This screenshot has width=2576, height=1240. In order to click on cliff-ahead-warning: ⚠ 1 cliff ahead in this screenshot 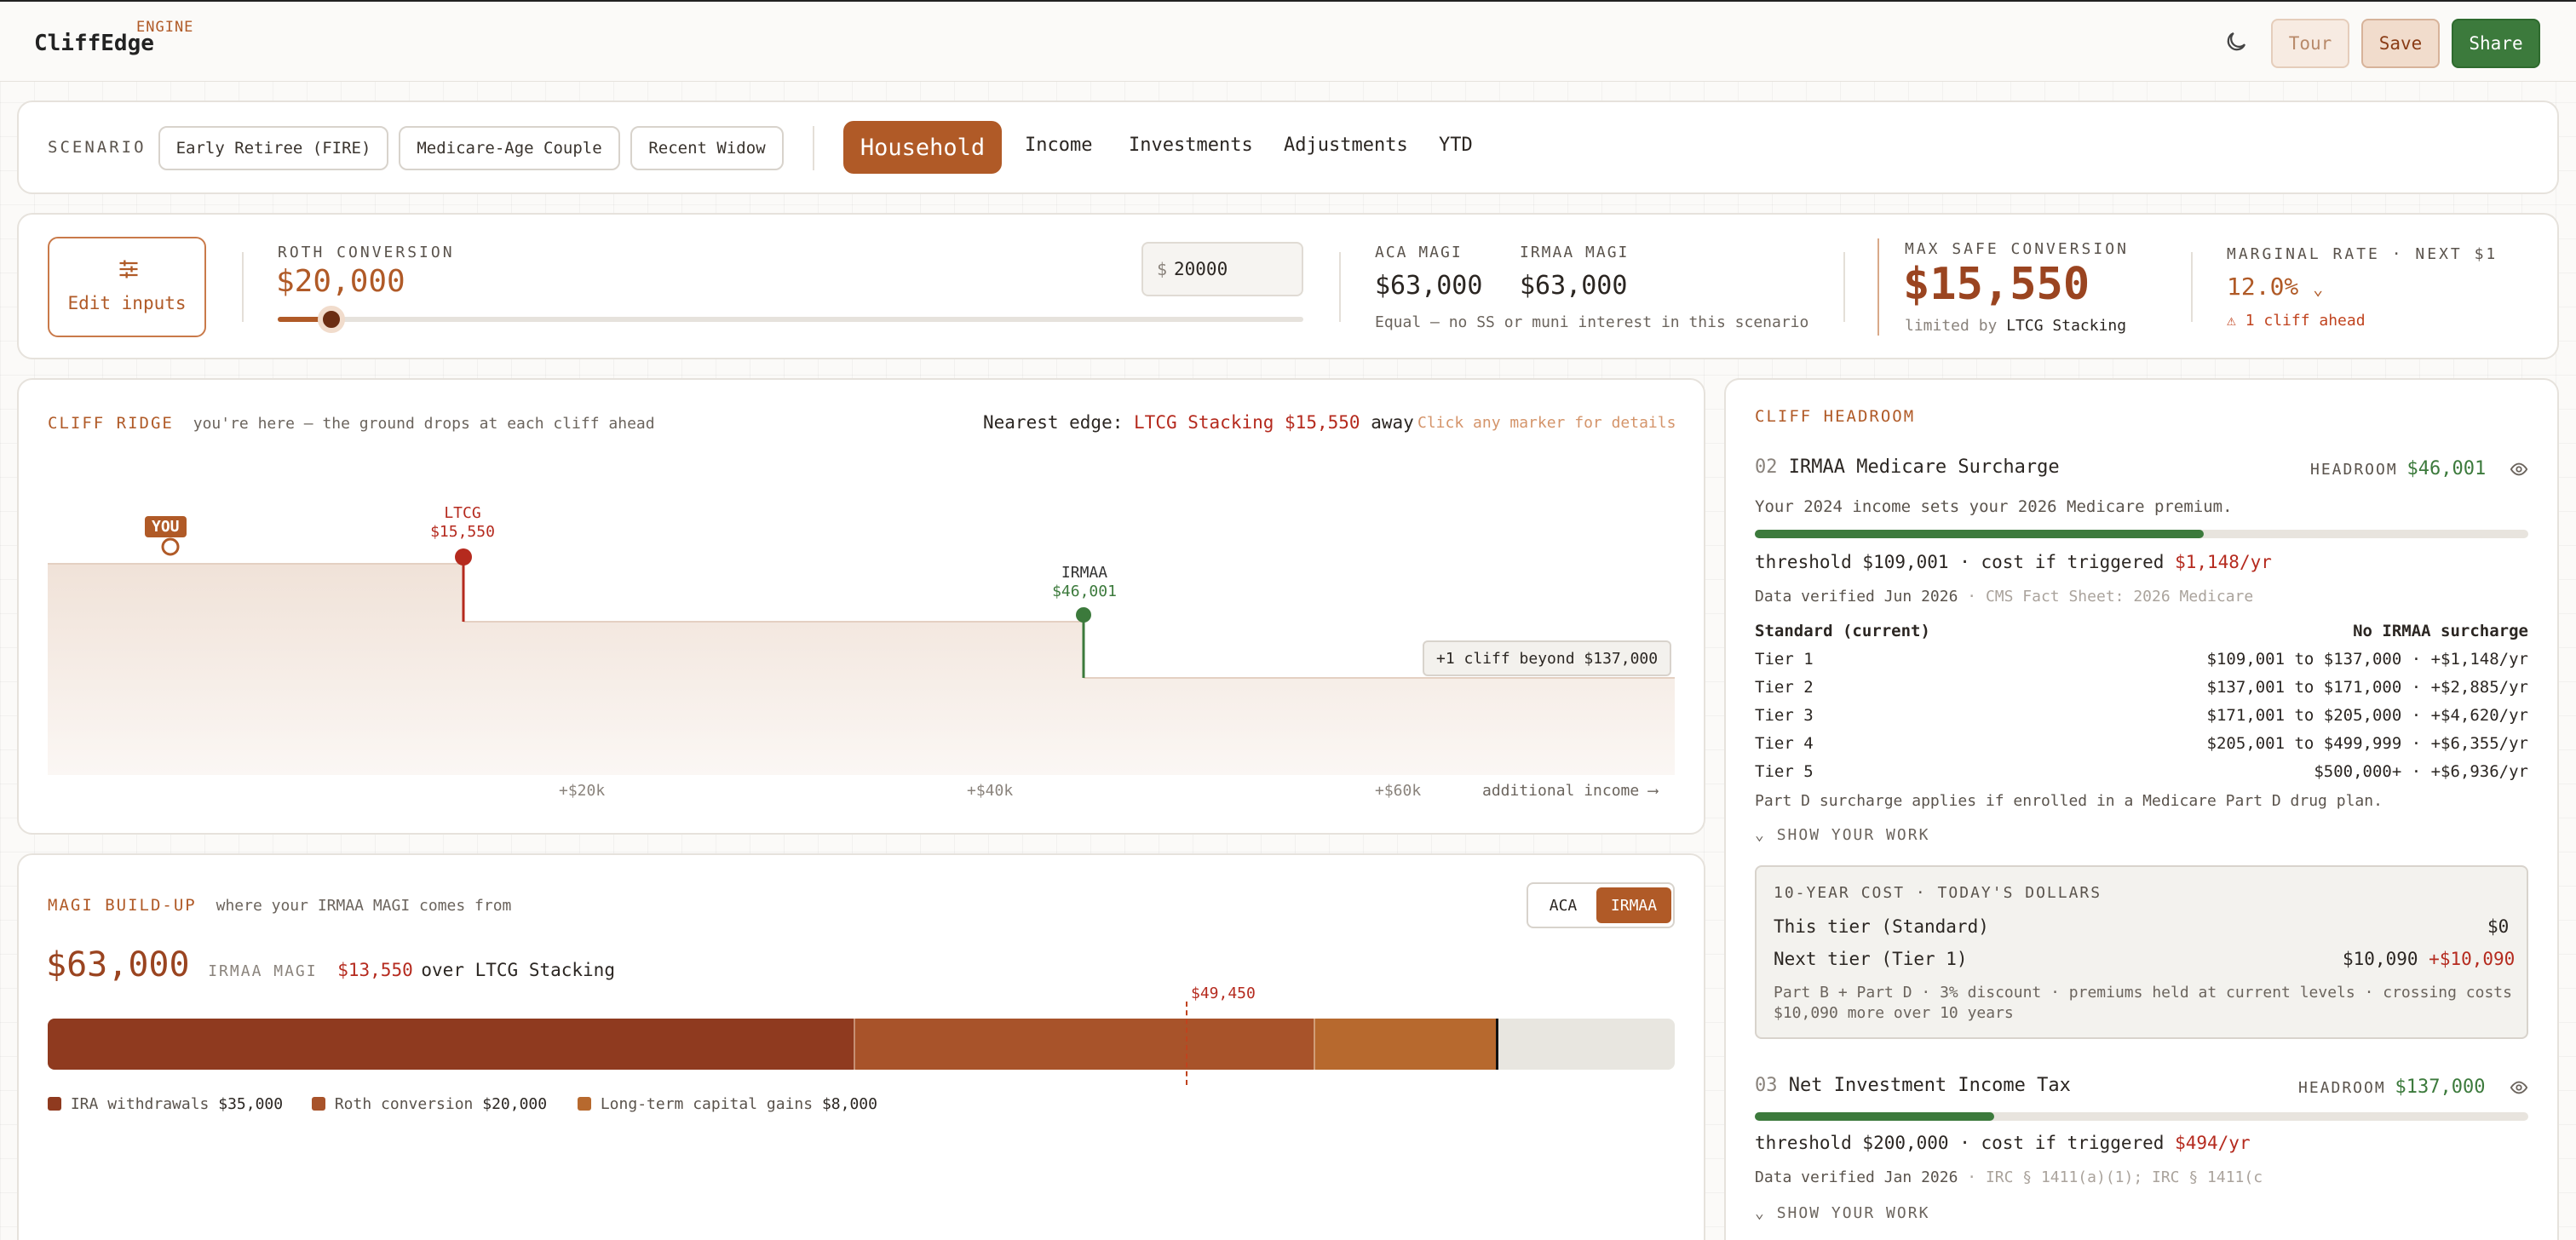, I will do `click(2297, 321)`.